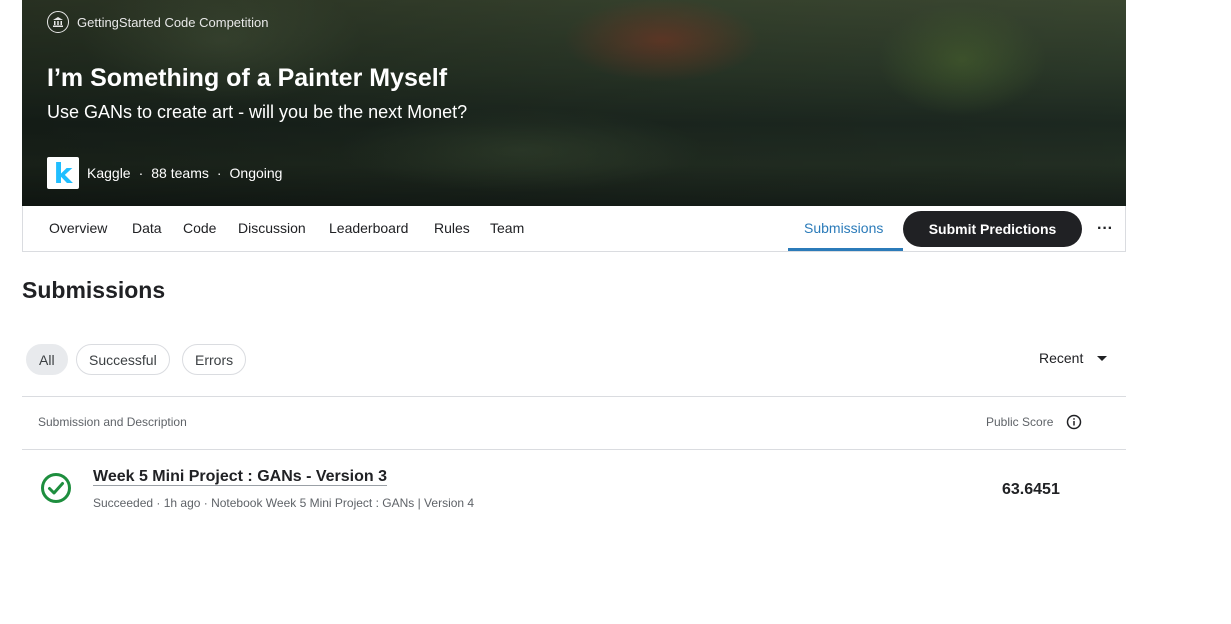 The height and width of the screenshot is (624, 1231). What do you see at coordinates (123, 359) in the screenshot?
I see `filter-successful: Successful` at bounding box center [123, 359].